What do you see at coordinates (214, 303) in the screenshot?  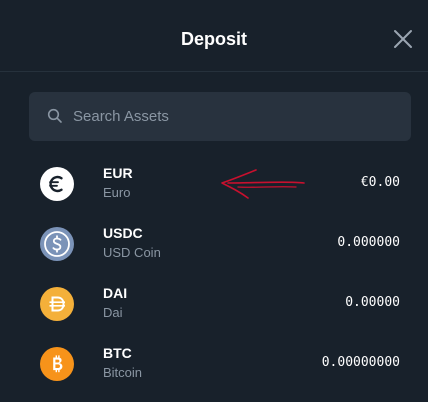 I see `asset-row-dai: DAI Dai 0.00000` at bounding box center [214, 303].